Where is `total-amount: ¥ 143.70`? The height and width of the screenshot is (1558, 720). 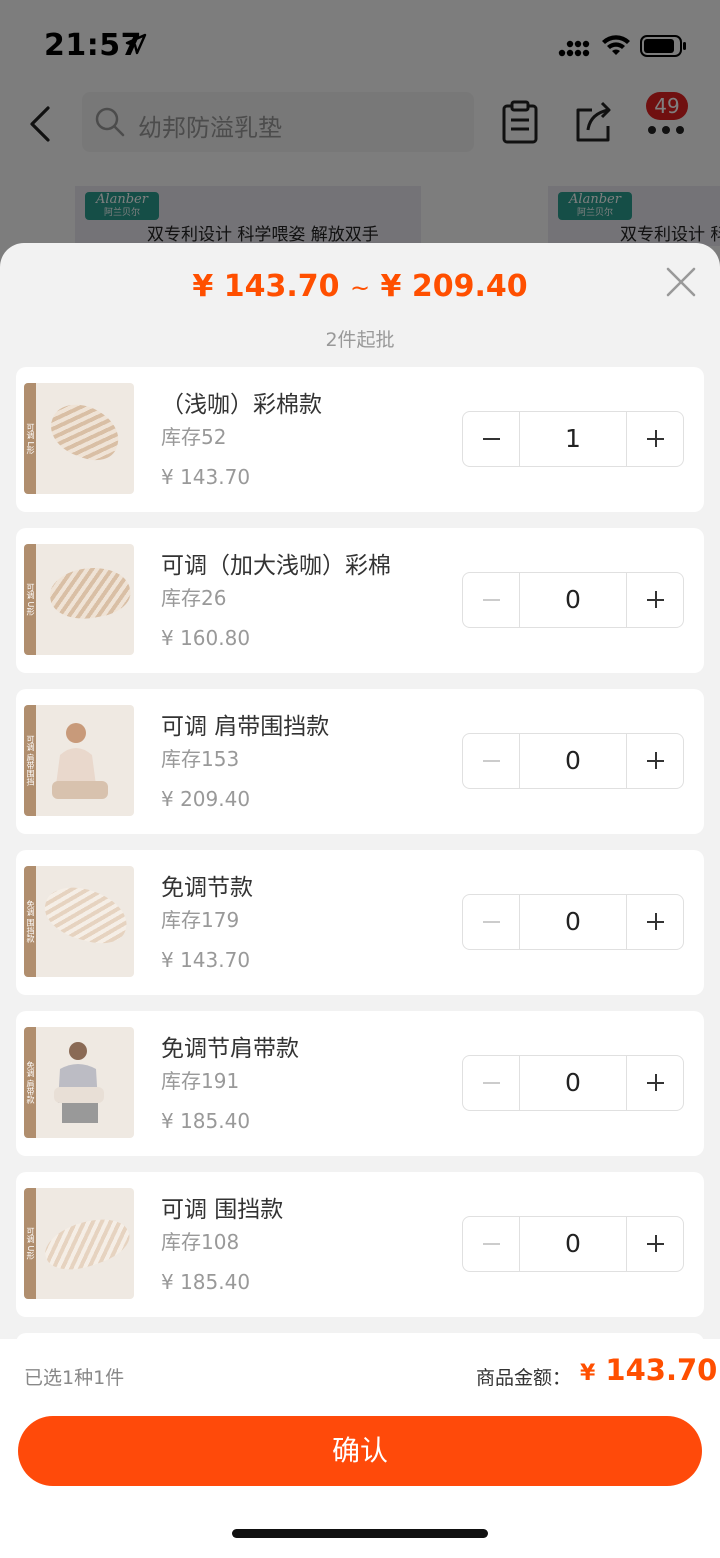 total-amount: ¥ 143.70 is located at coordinates (649, 1370).